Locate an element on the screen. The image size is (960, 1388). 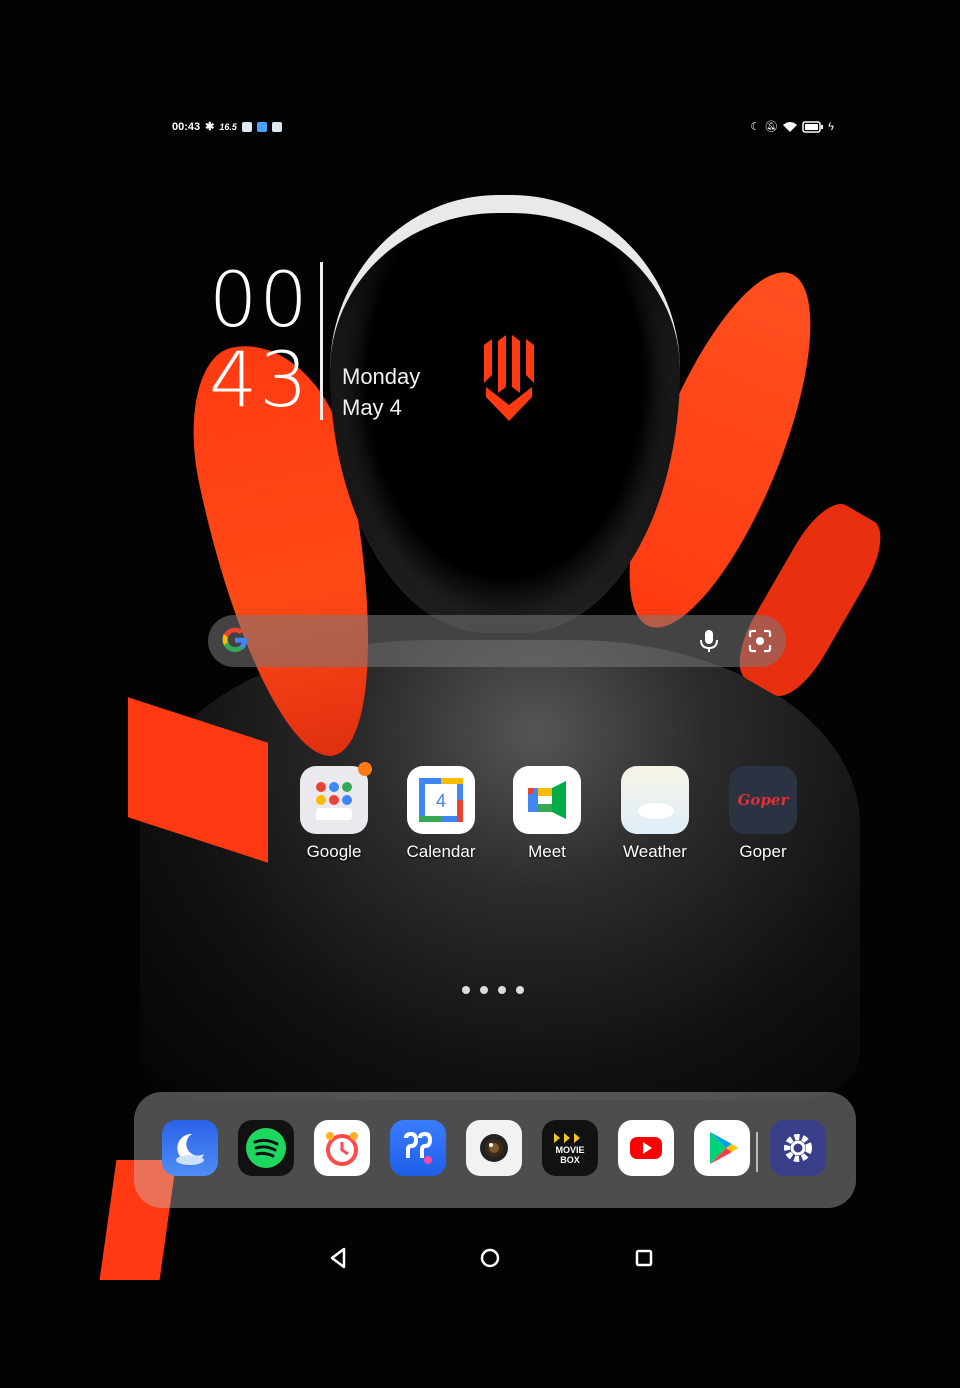
youtube-icon is located at coordinates (646, 1148).